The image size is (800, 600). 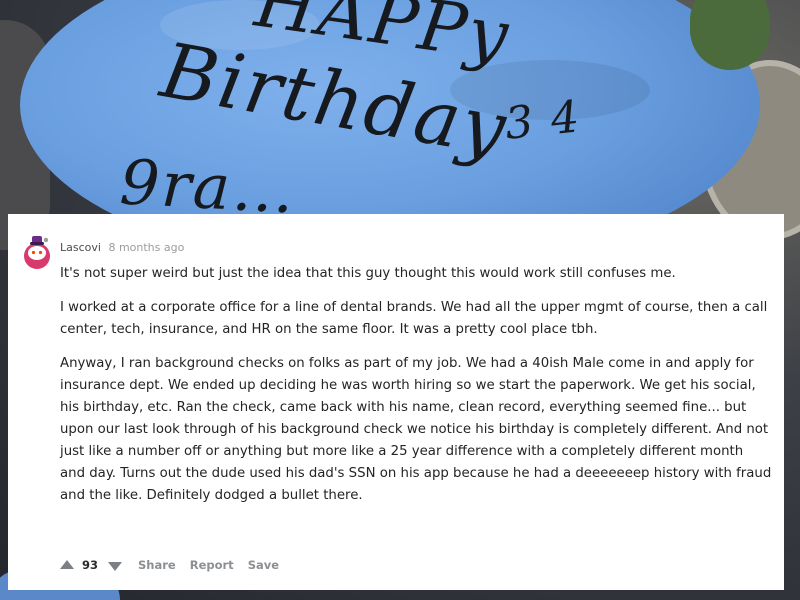 I want to click on comment-actions: 93 Share Report Save, so click(x=169, y=565).